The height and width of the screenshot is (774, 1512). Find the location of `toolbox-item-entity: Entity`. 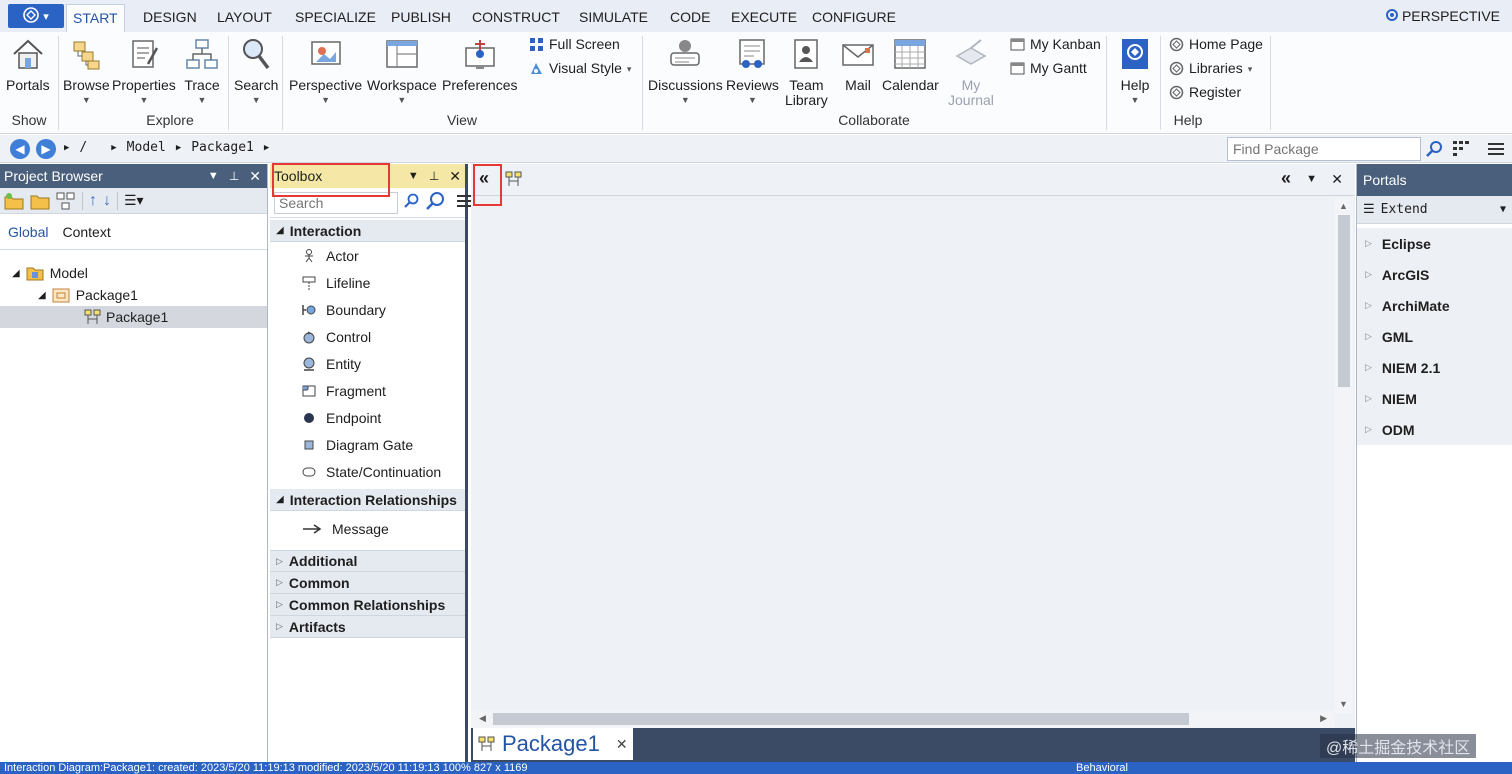

toolbox-item-entity: Entity is located at coordinates (367, 363).